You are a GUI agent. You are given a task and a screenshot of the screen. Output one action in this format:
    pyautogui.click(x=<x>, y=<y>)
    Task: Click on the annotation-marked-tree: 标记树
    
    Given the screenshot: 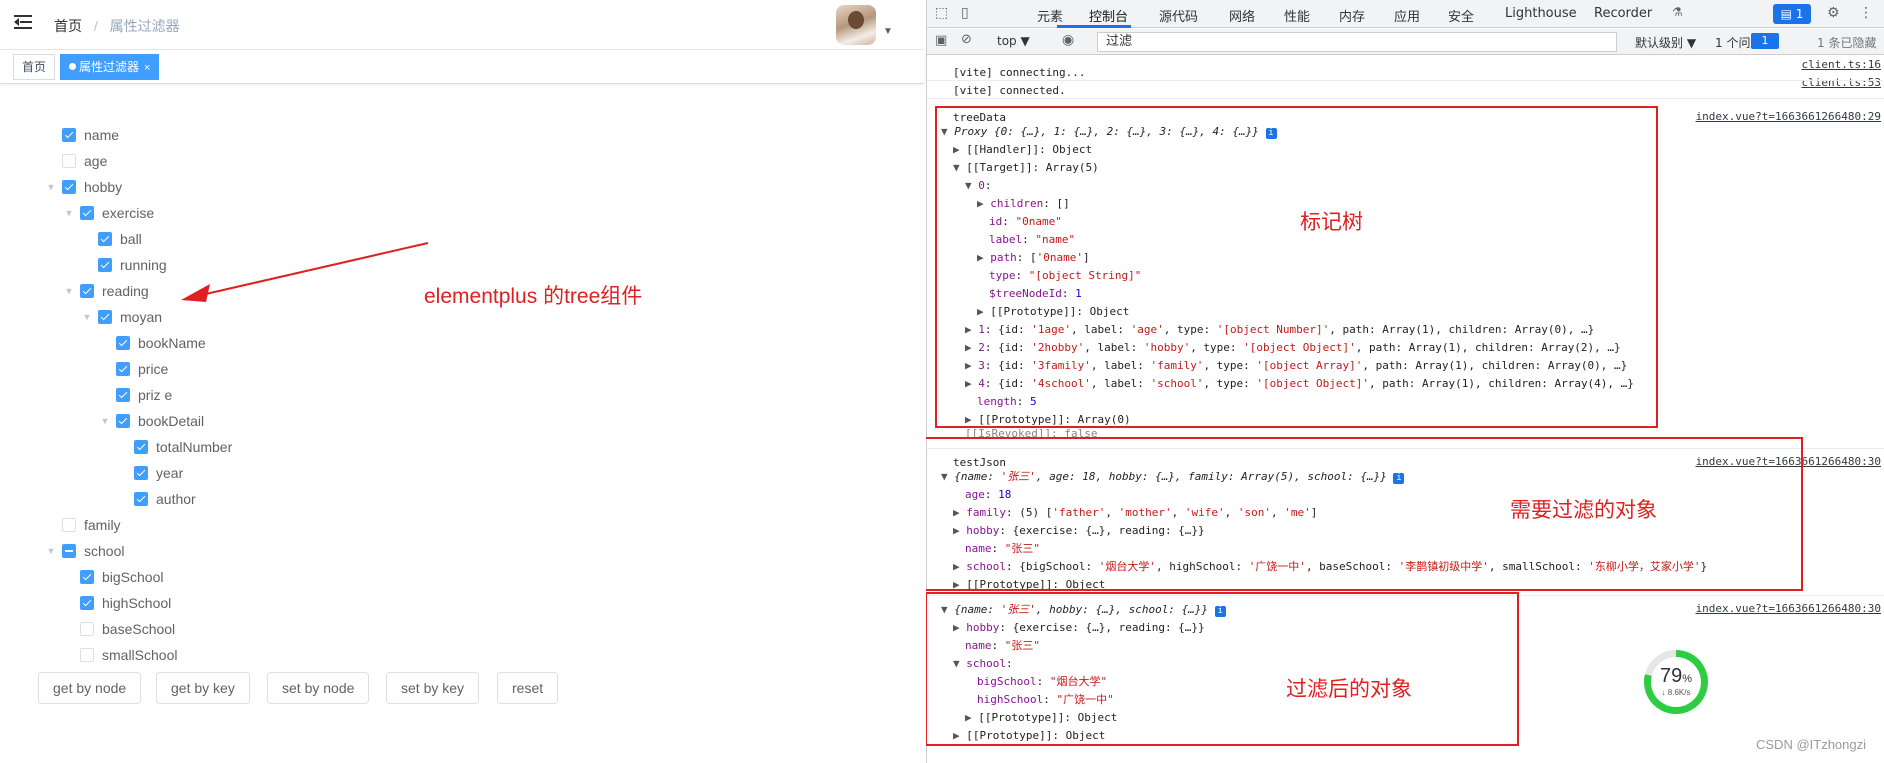 What is the action you would take?
    pyautogui.click(x=1331, y=222)
    